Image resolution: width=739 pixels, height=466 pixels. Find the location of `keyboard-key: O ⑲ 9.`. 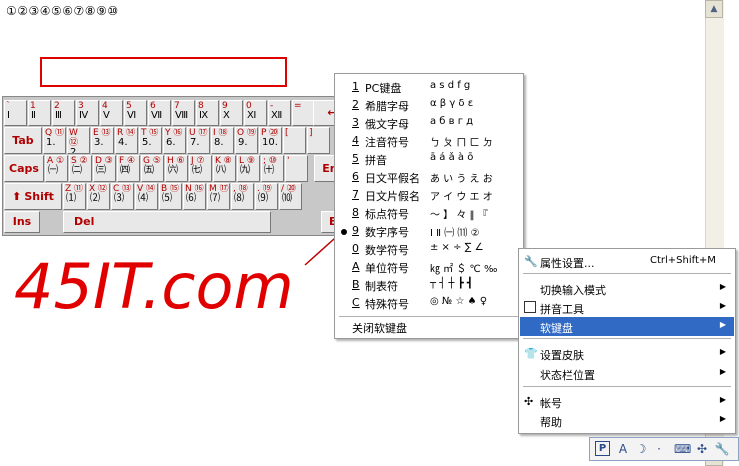

keyboard-key: O ⑲ 9. is located at coordinates (246, 140).